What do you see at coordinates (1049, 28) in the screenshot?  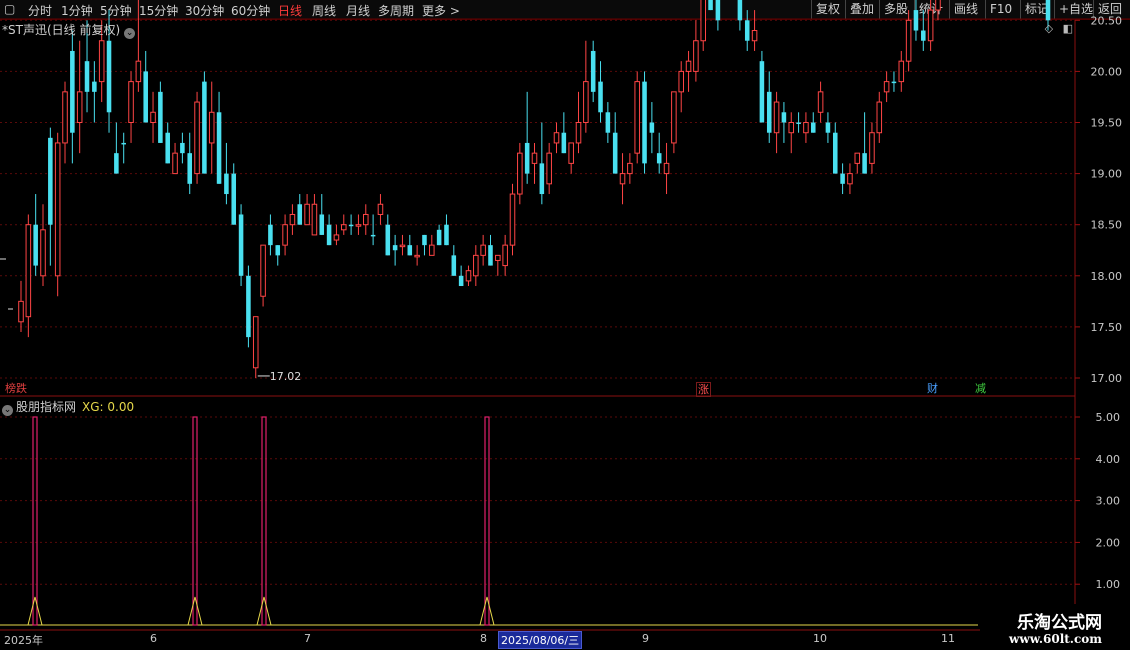 I see `diamond-icon: ◇` at bounding box center [1049, 28].